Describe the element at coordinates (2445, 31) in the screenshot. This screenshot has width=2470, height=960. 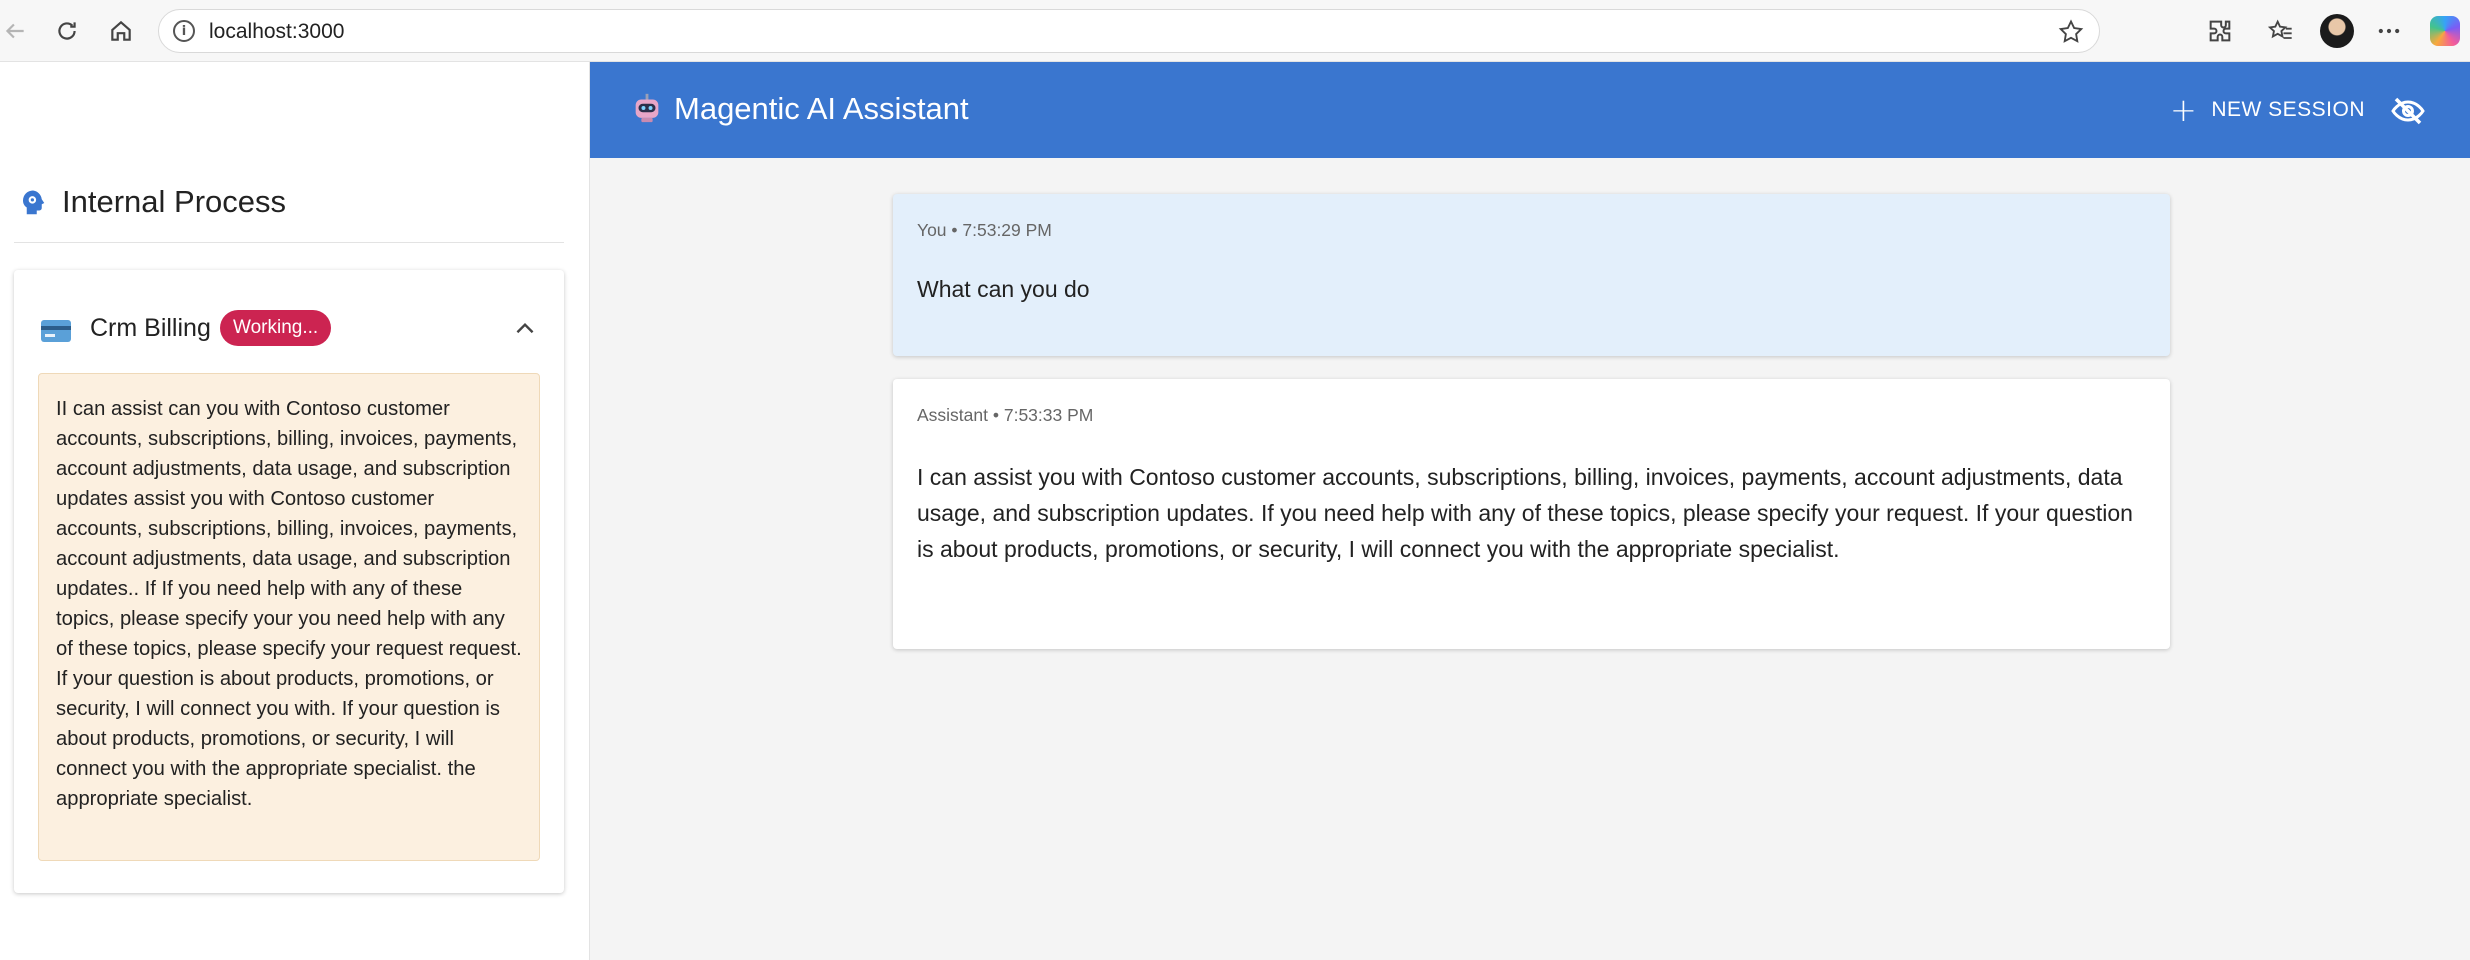
I see `copilot-icon` at that location.